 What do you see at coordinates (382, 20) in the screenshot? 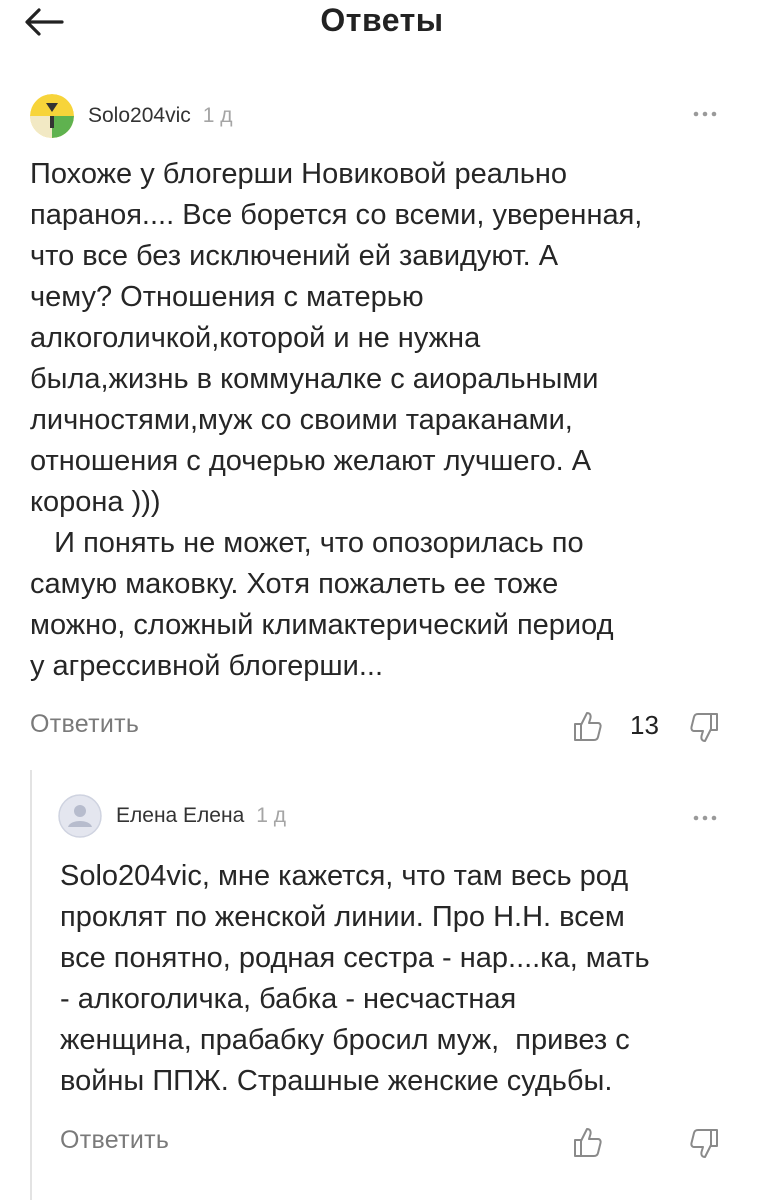
I see `page-title: Ответы` at bounding box center [382, 20].